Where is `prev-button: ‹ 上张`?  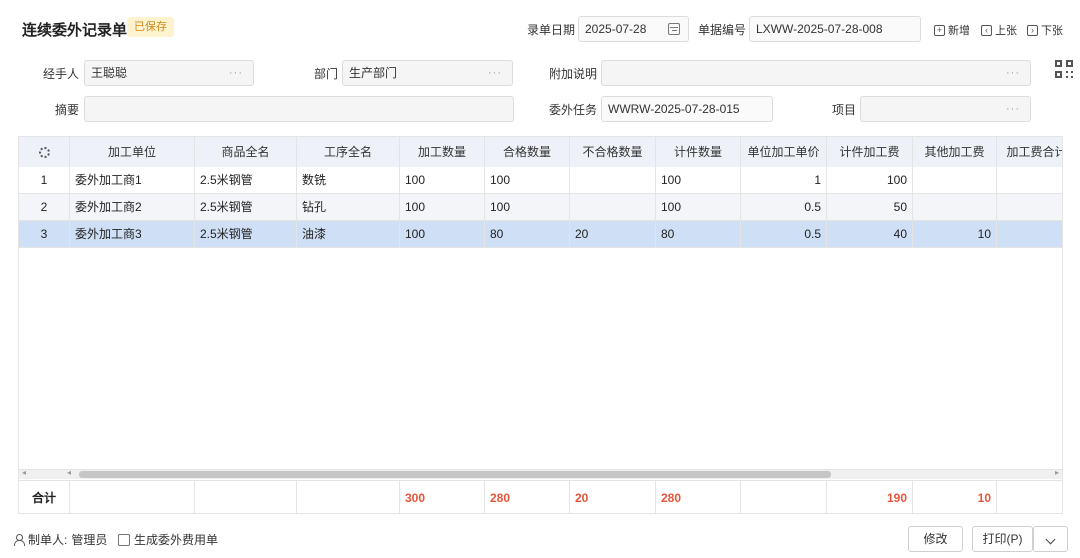
prev-button: ‹ 上张 is located at coordinates (999, 30).